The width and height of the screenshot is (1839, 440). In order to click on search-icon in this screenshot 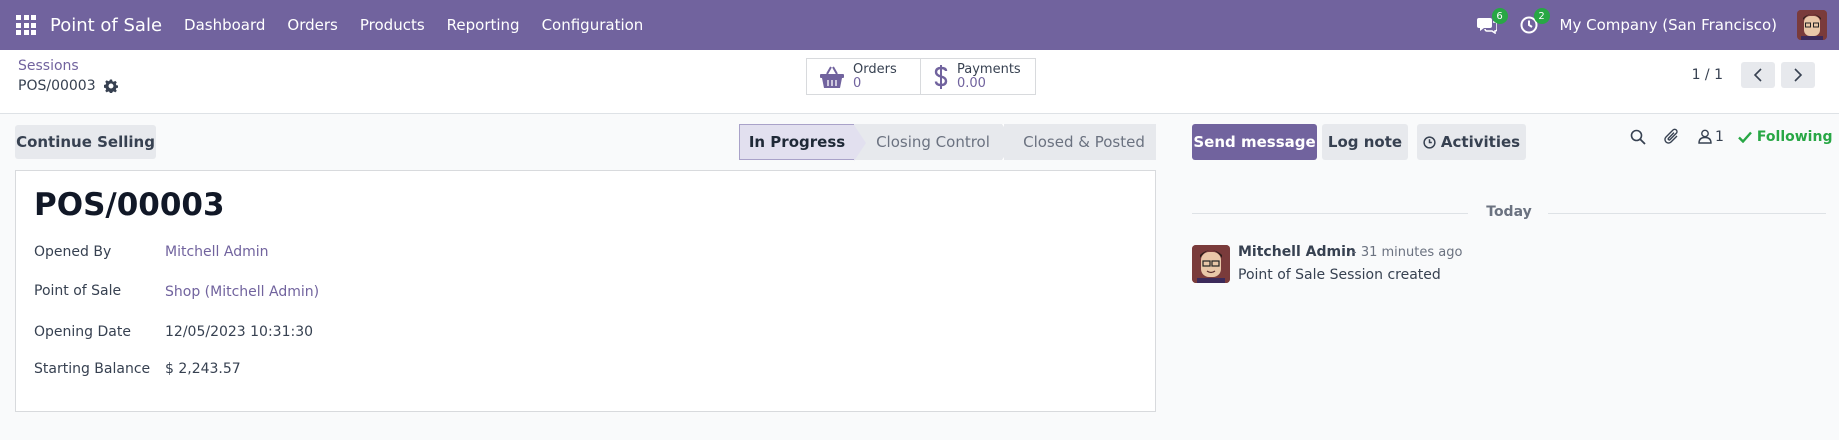, I will do `click(1638, 137)`.